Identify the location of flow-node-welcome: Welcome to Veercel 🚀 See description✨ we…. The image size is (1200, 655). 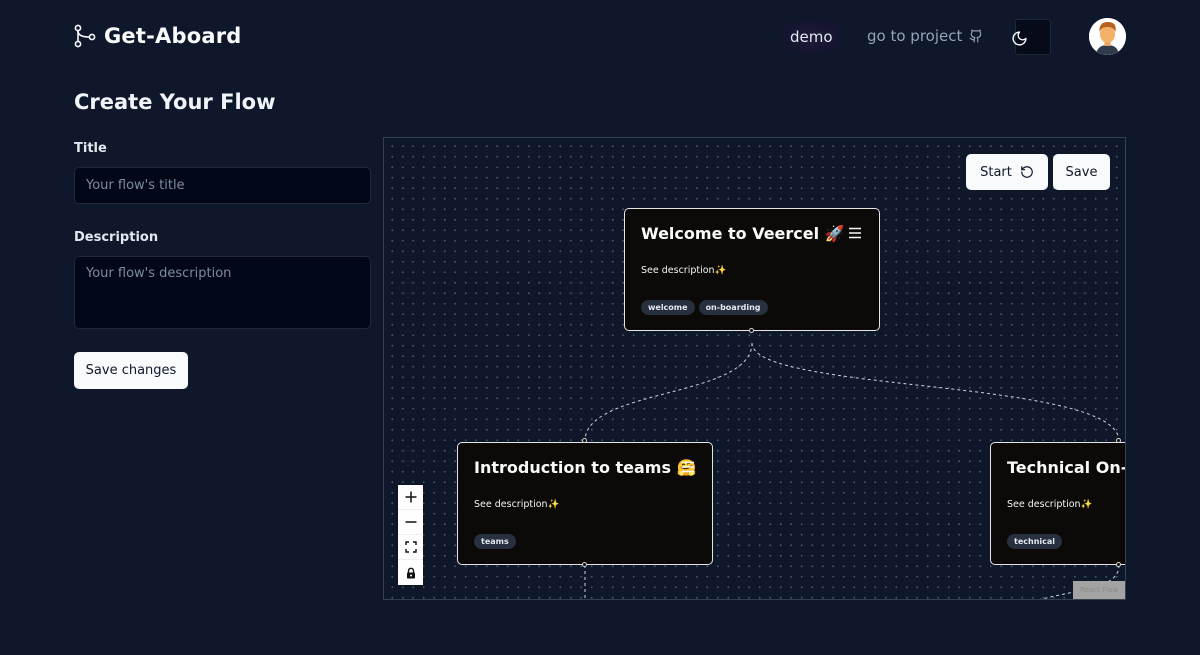
(752, 269).